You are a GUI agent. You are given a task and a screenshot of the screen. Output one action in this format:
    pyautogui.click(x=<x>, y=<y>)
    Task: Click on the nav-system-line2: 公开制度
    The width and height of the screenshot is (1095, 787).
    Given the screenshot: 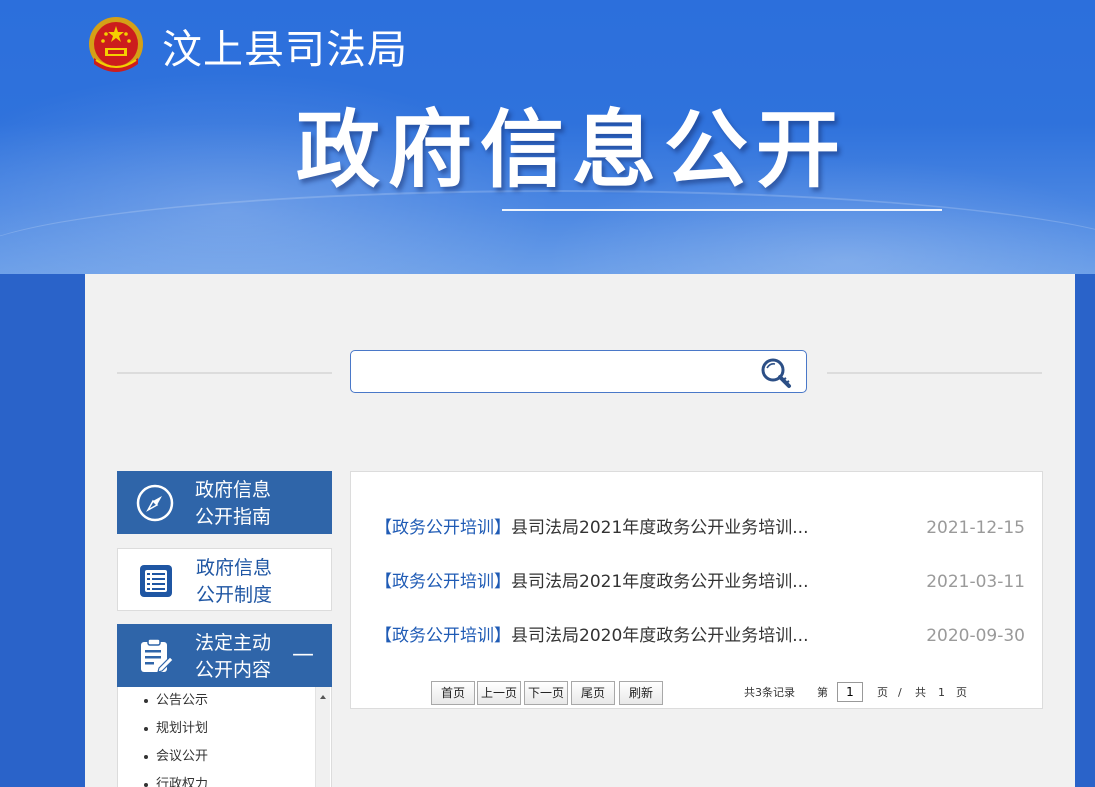 What is the action you would take?
    pyautogui.click(x=234, y=595)
    